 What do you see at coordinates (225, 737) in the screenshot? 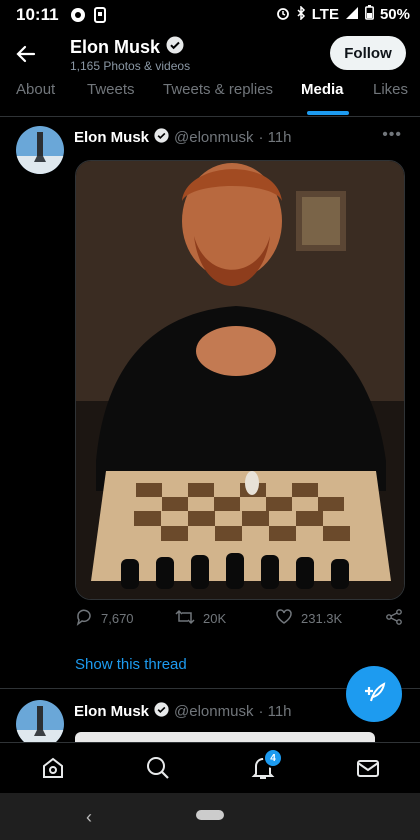
I see `tweet-media-image` at bounding box center [225, 737].